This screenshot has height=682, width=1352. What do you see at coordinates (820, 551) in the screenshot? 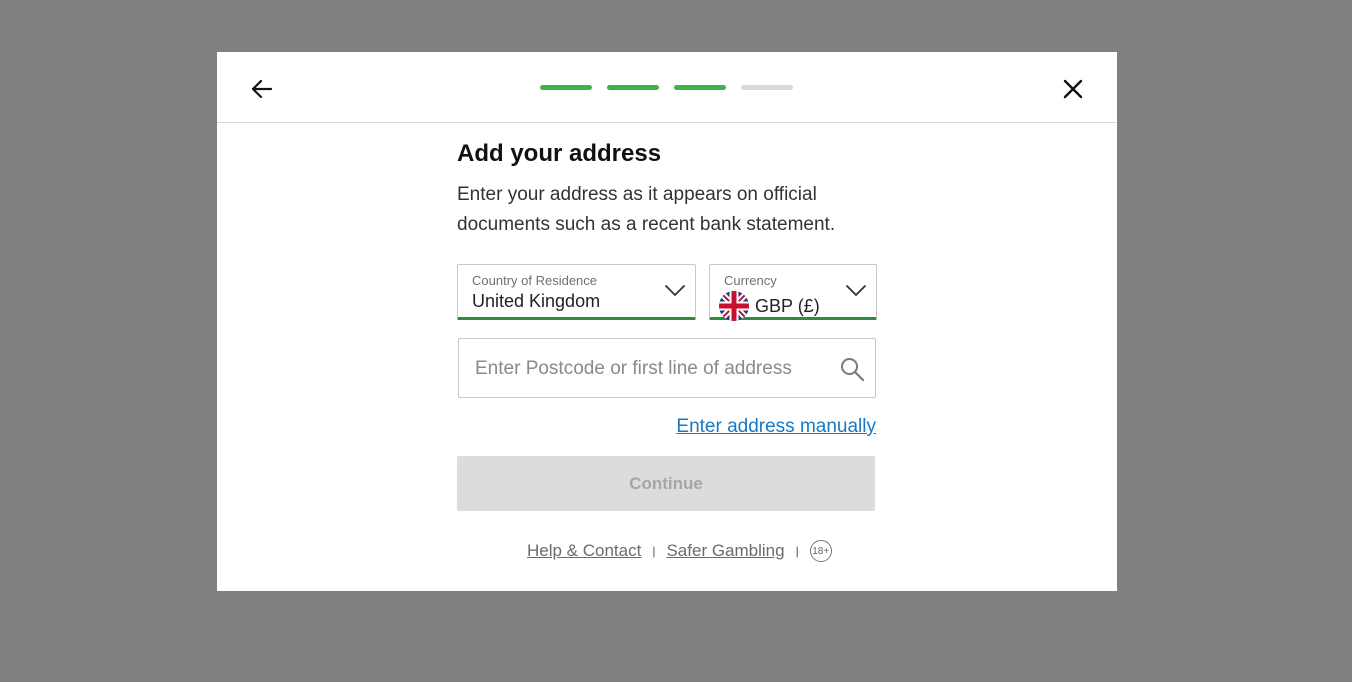
I see `age-restriction-badge: 18+` at bounding box center [820, 551].